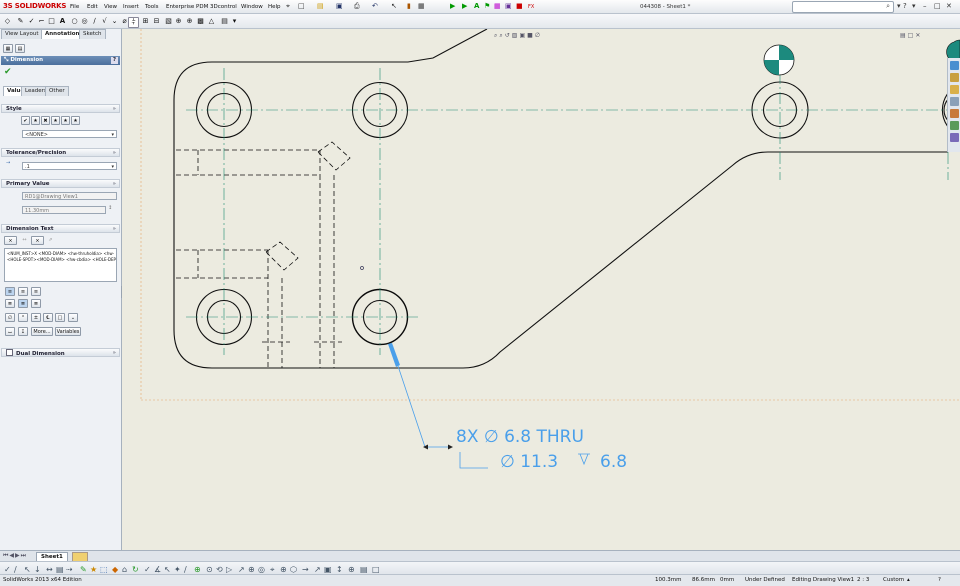 The image size is (960, 586). Describe the element at coordinates (375, 6) in the screenshot. I see `undo-icon: ↶` at that location.